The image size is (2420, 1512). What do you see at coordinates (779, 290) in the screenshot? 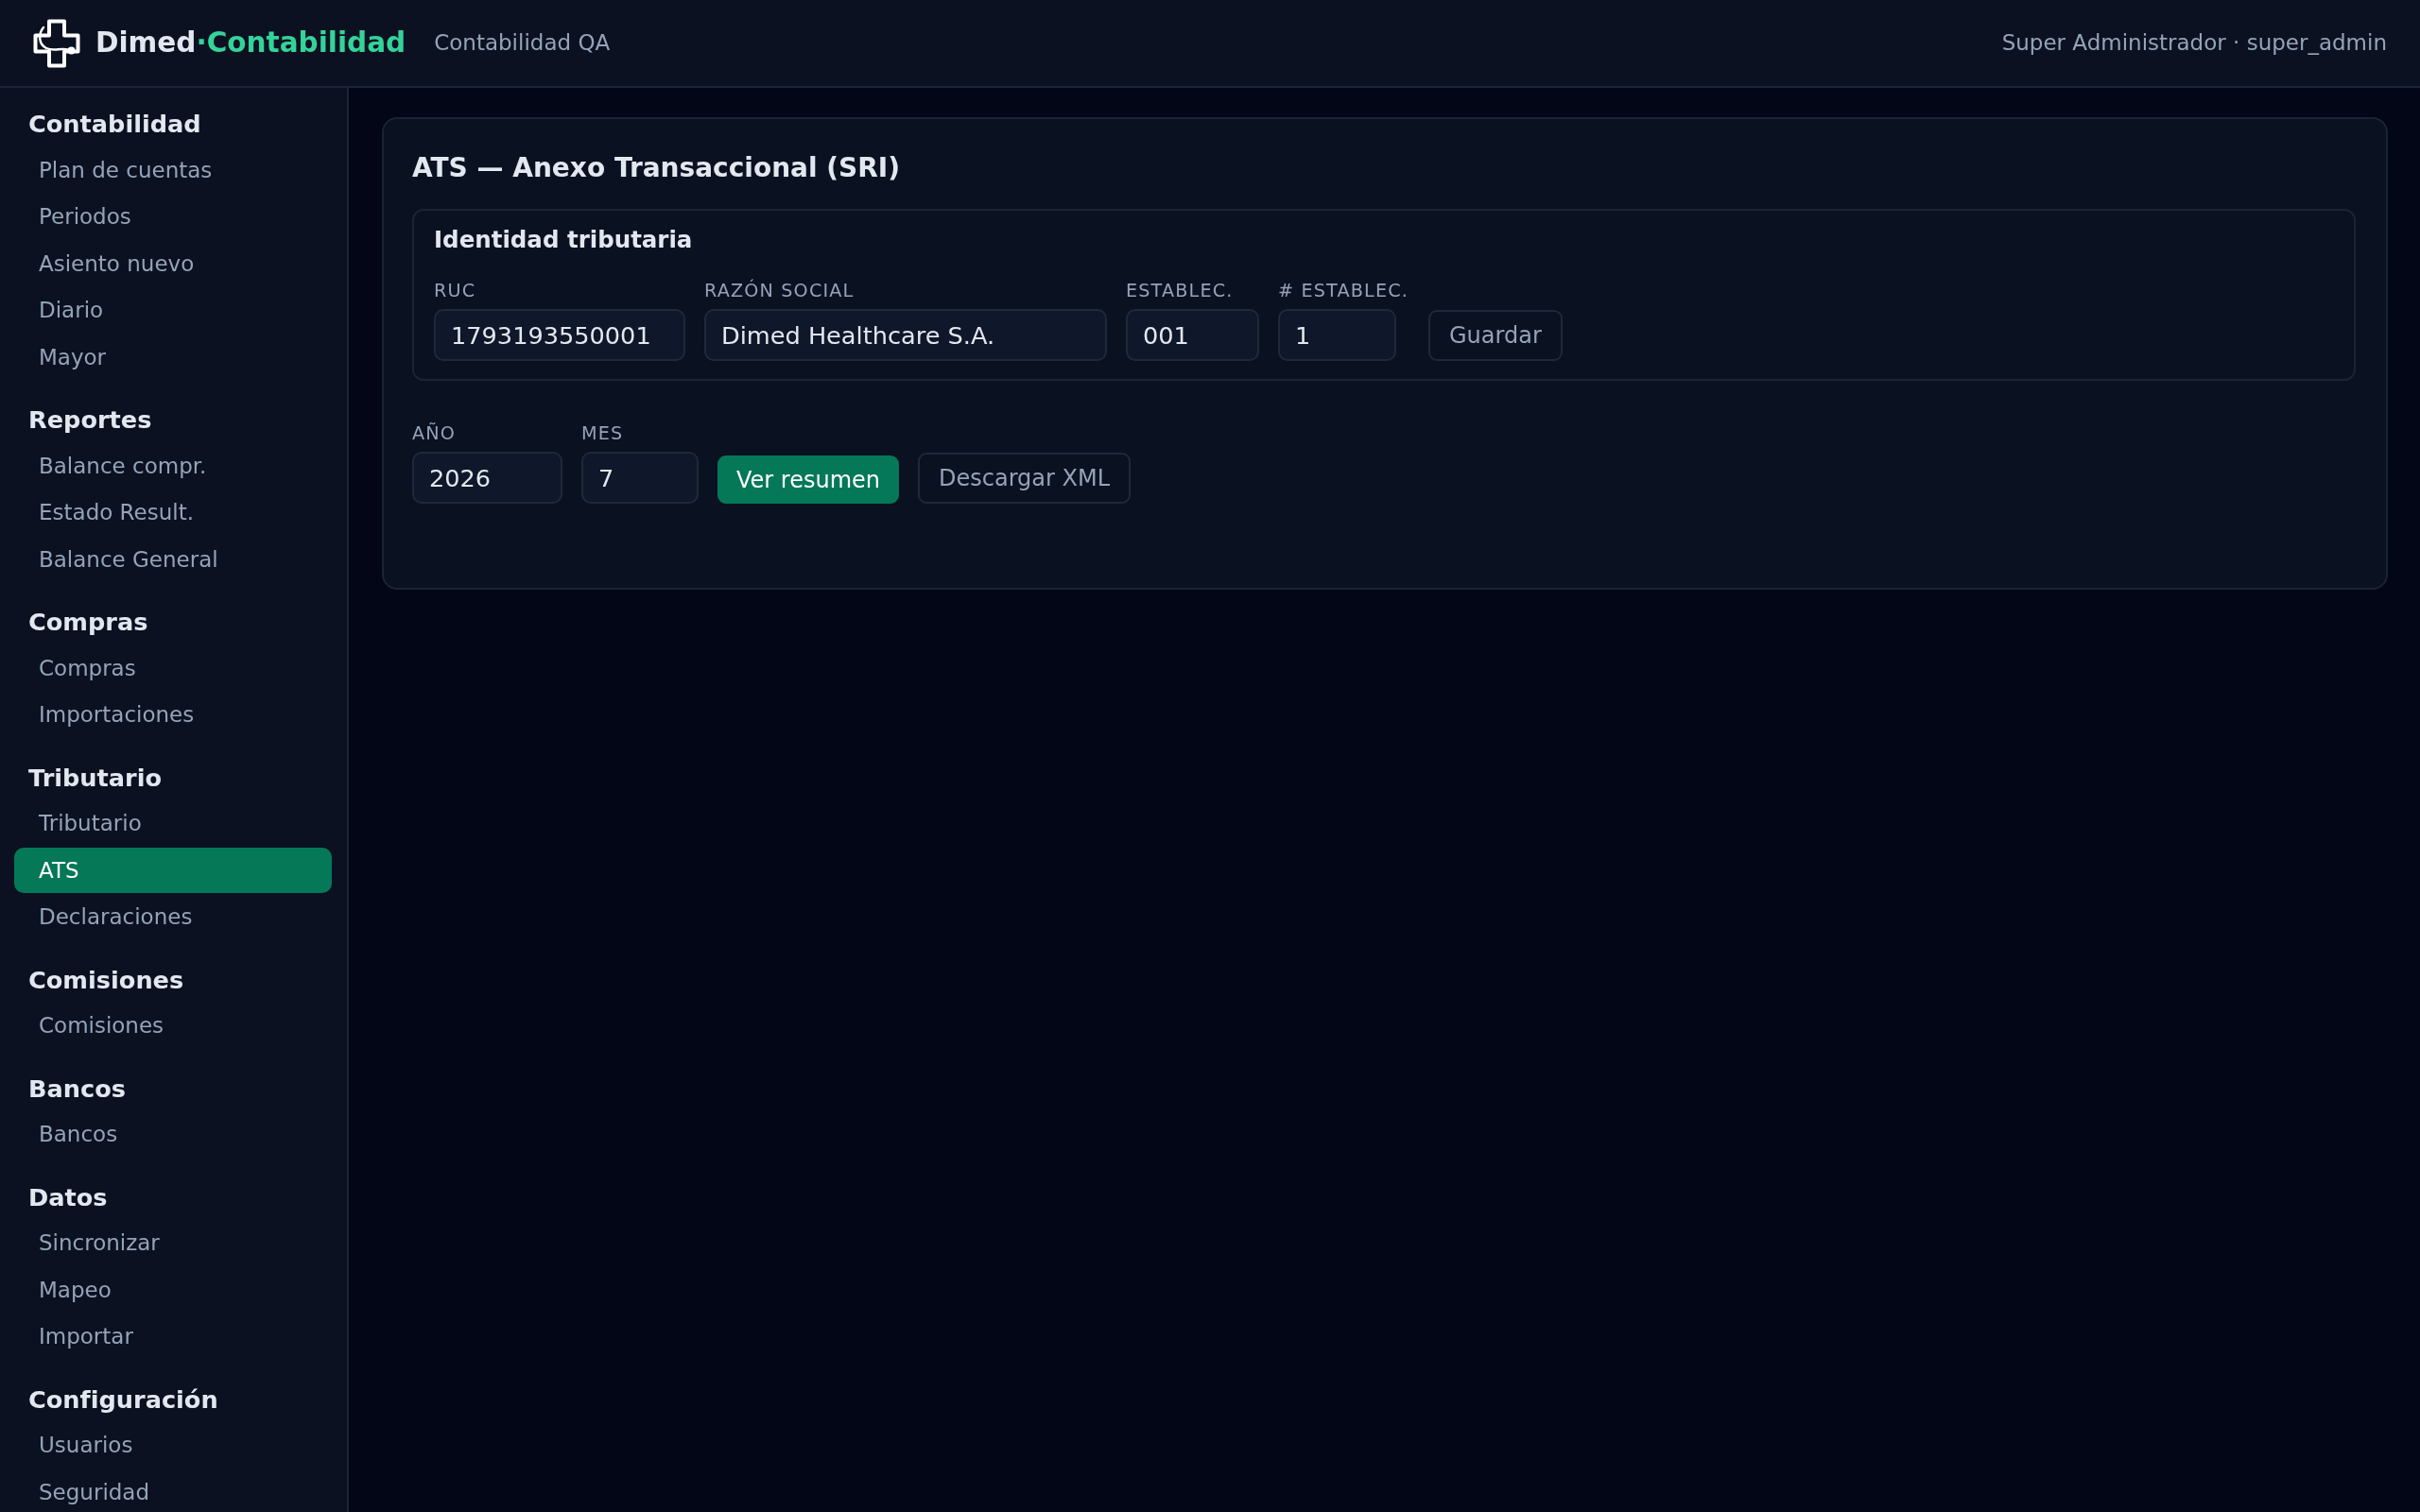
I see `field-label: RAZÓN SOCIAL` at bounding box center [779, 290].